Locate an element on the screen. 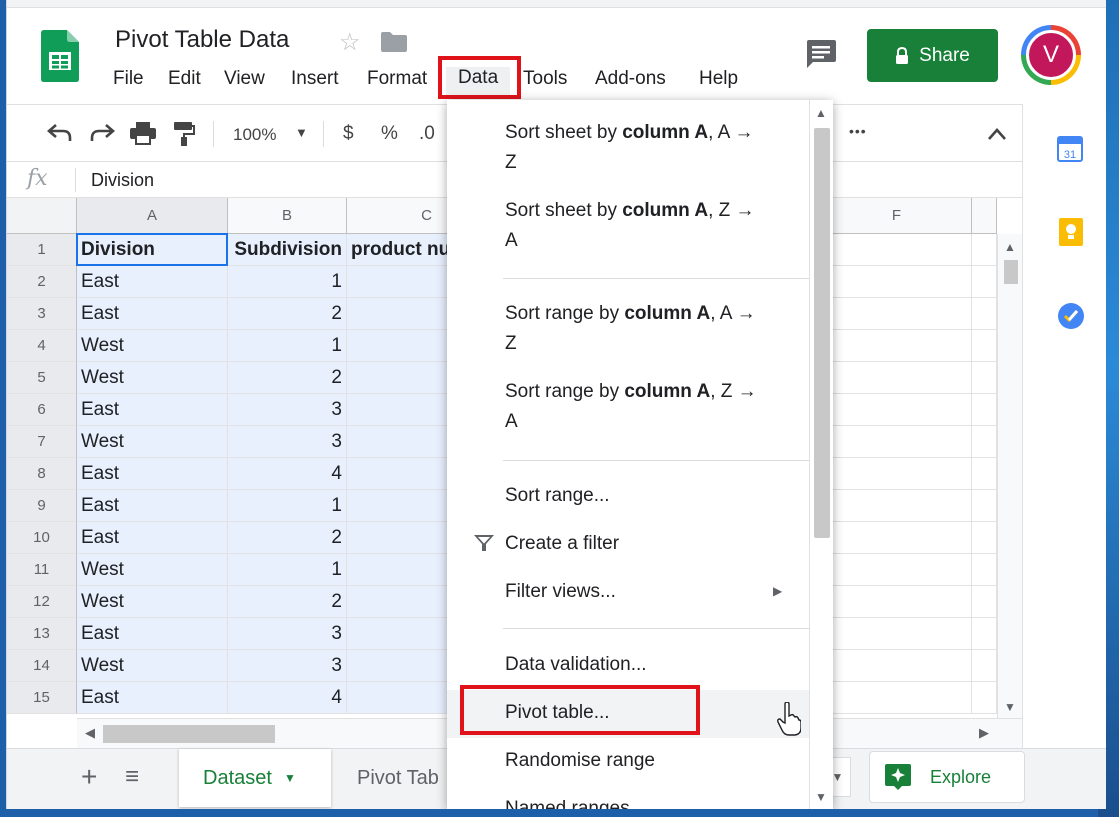 This screenshot has height=817, width=1119. menu-edit: Edit is located at coordinates (184, 79).